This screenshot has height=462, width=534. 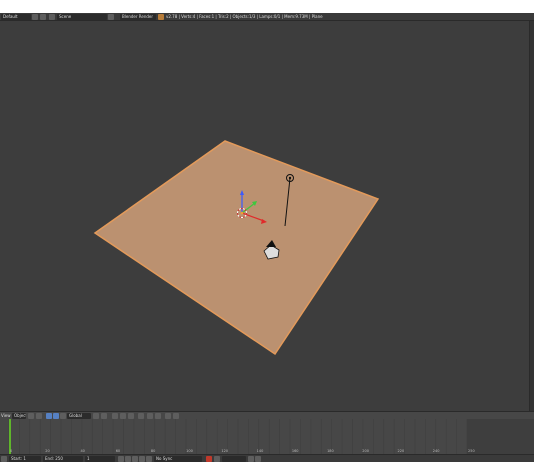 I want to click on render-engine-select: Blender Render, so click(x=138, y=17).